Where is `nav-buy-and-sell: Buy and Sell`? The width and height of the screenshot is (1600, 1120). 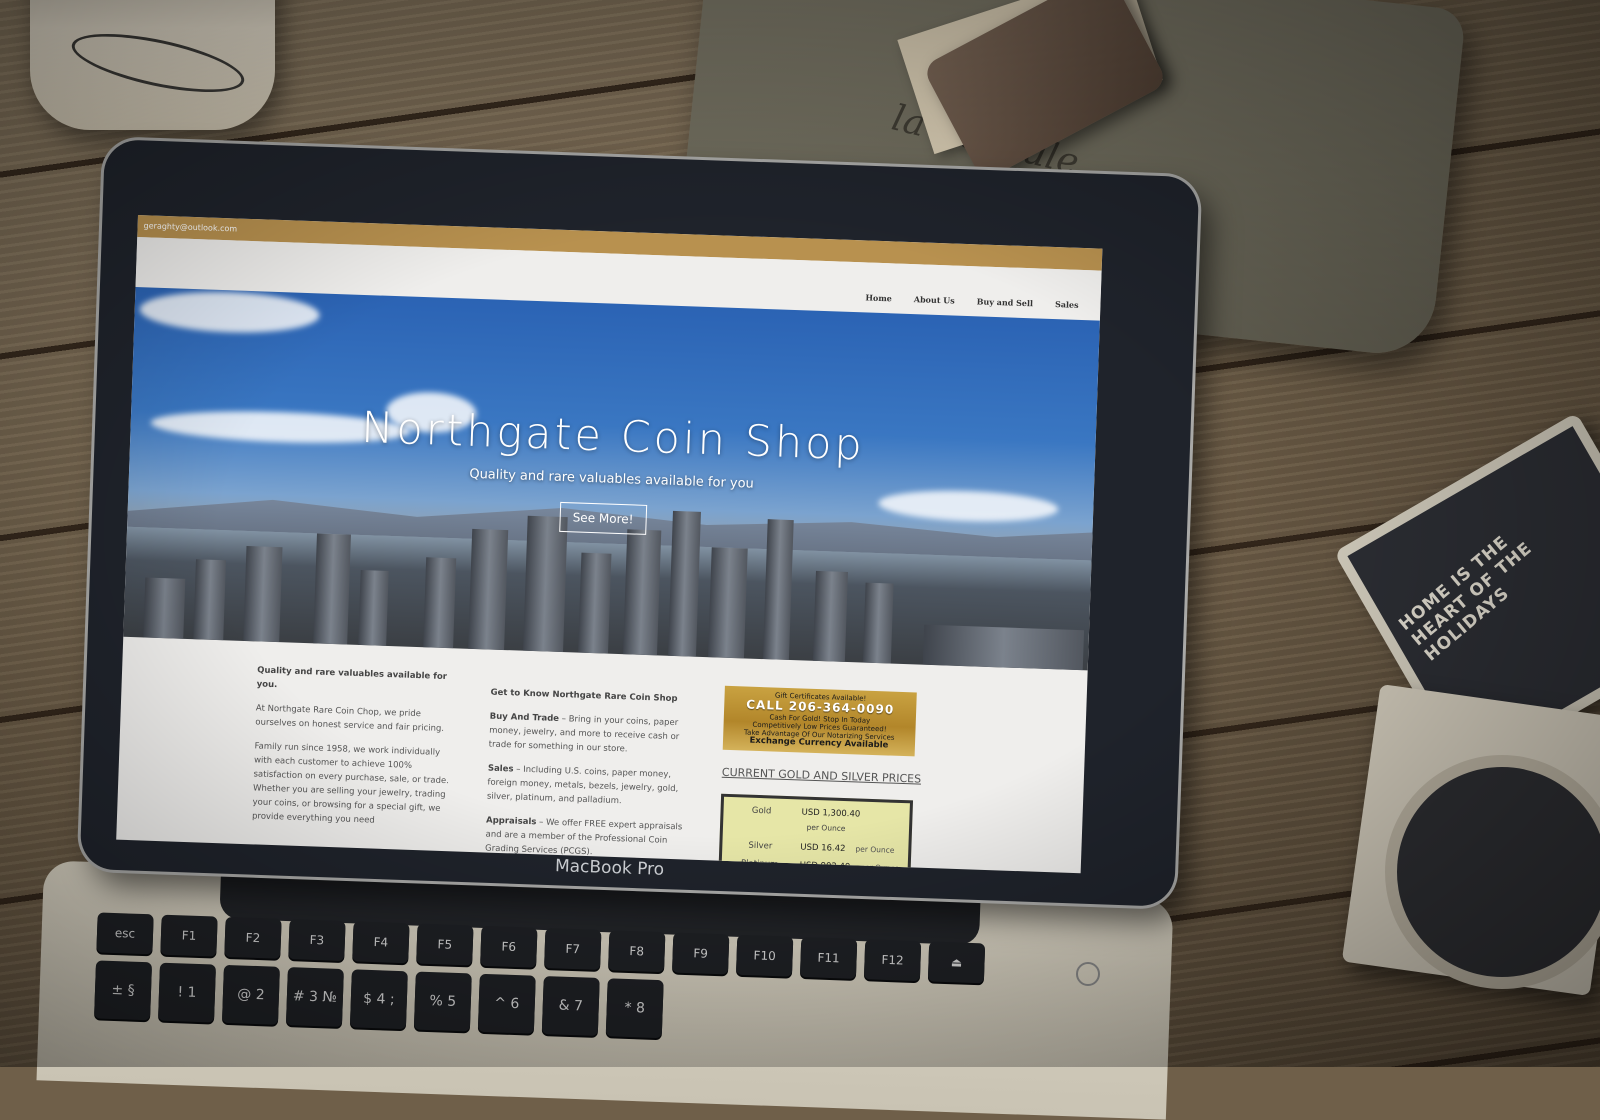 nav-buy-and-sell: Buy and Sell is located at coordinates (1005, 302).